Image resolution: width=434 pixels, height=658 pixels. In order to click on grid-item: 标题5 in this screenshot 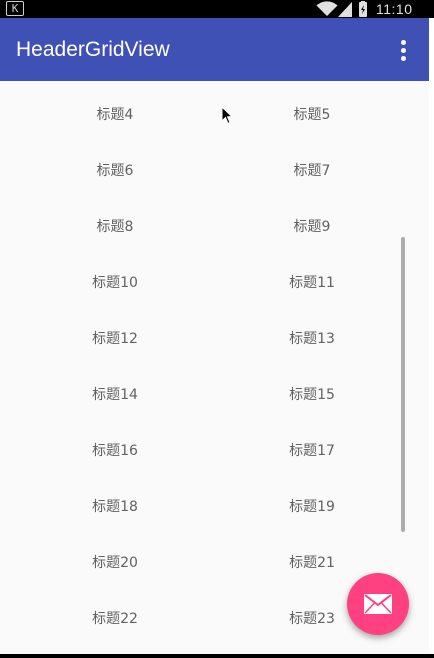, I will do `click(312, 114)`.